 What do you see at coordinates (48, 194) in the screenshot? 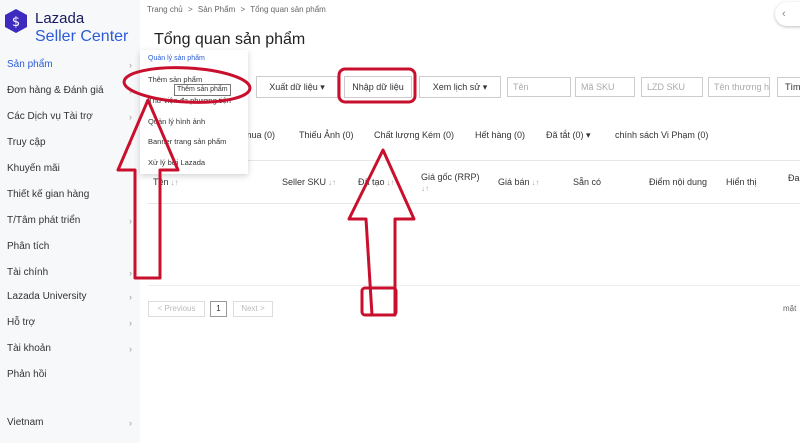
I see `sidebar-item-label: Thiết kế gian hàng` at bounding box center [48, 194].